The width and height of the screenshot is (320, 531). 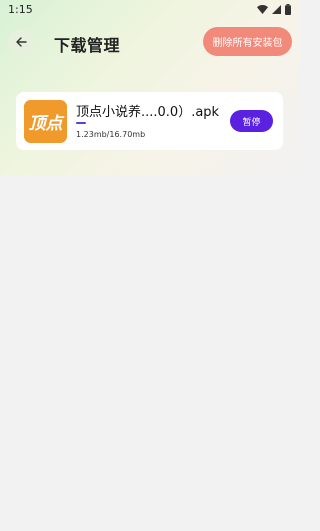 What do you see at coordinates (81, 123) in the screenshot?
I see `download-progress-fill` at bounding box center [81, 123].